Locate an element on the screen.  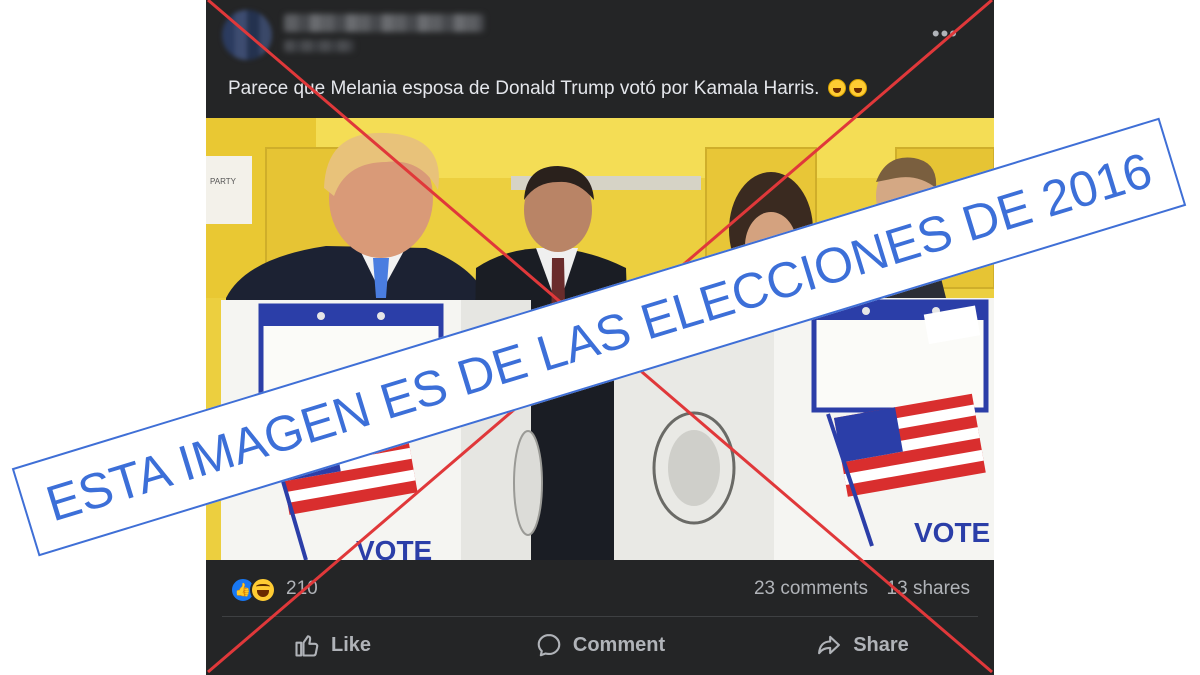
comment-icon is located at coordinates (549, 645).